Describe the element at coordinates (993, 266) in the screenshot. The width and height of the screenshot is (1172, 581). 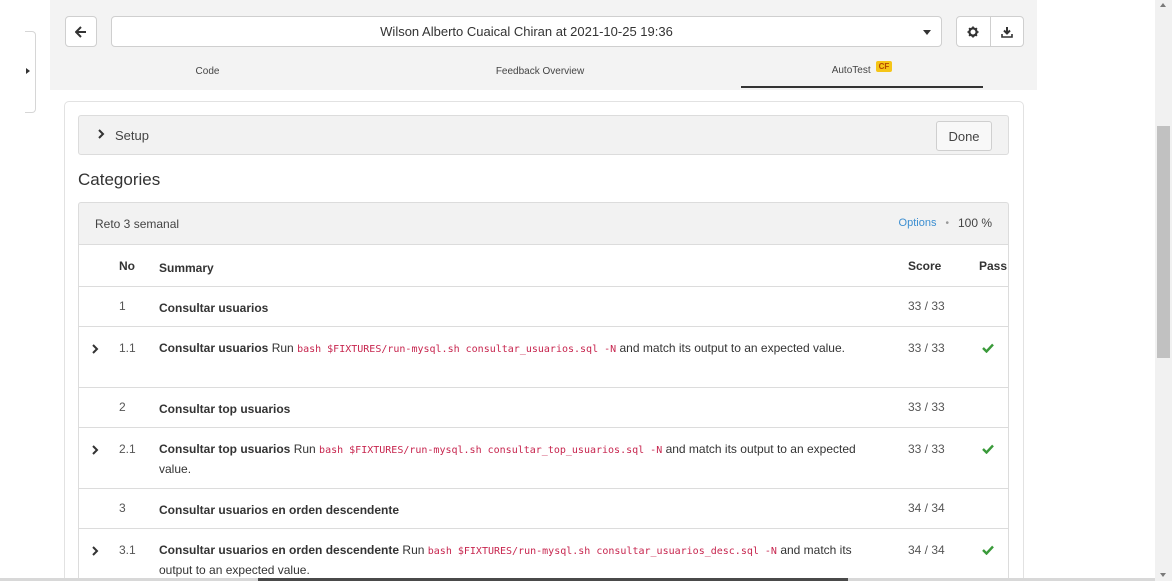
I see `col-pass-header: Pass` at that location.